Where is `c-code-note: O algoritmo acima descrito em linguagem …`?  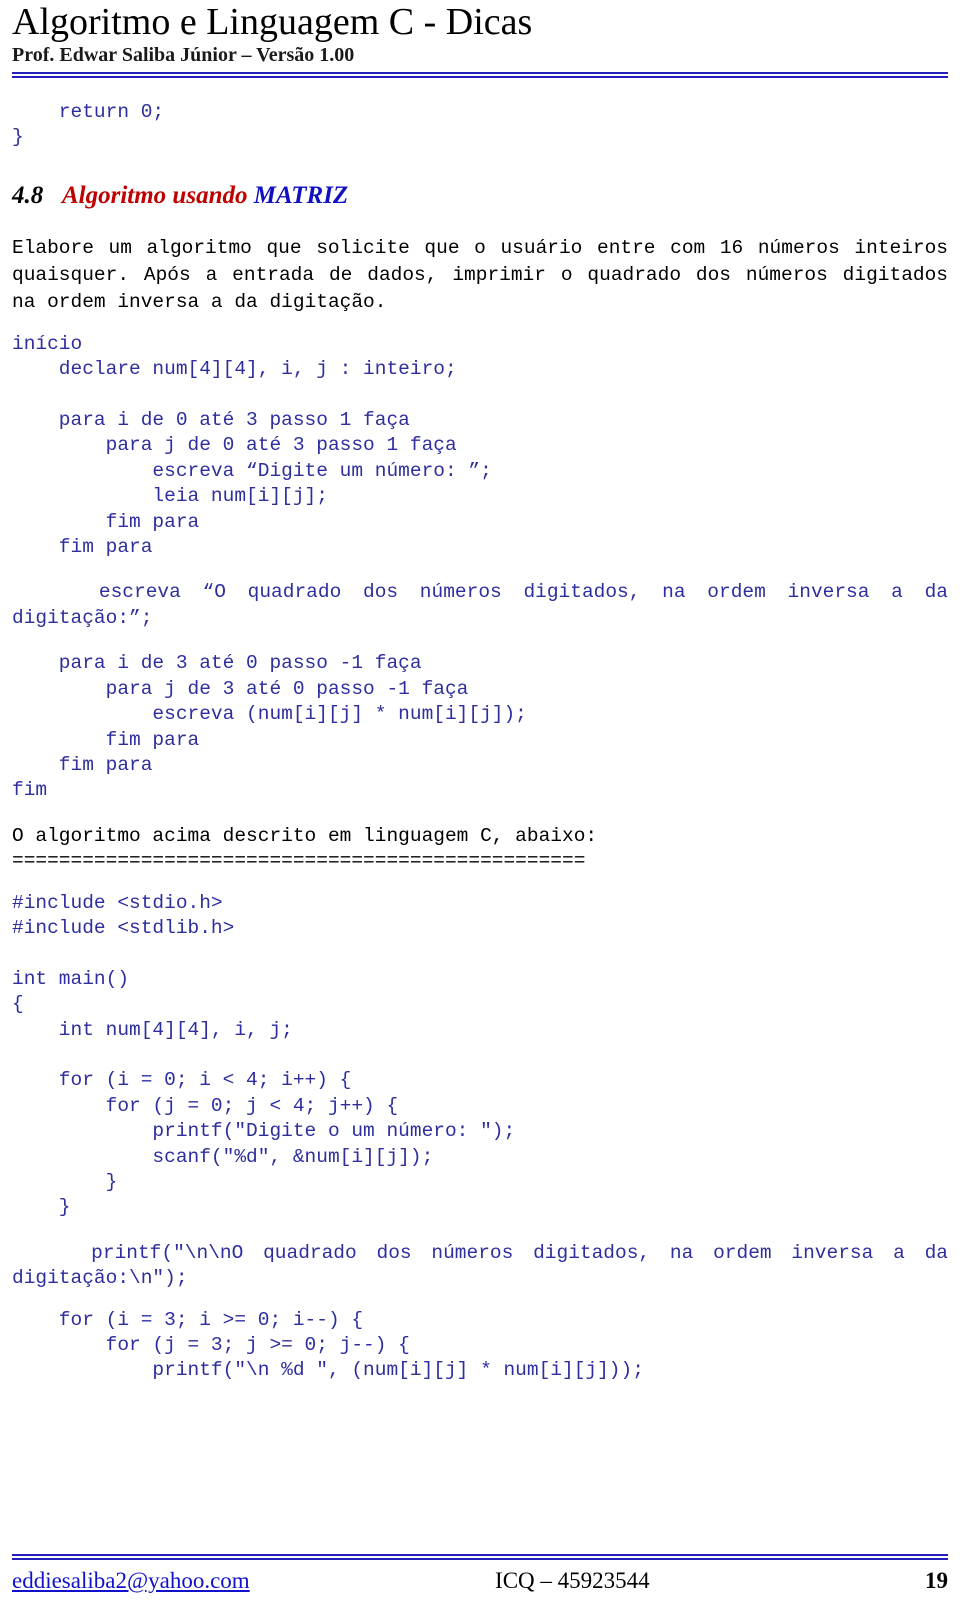 c-code-note: O algoritmo acima descrito em linguagem … is located at coordinates (305, 835).